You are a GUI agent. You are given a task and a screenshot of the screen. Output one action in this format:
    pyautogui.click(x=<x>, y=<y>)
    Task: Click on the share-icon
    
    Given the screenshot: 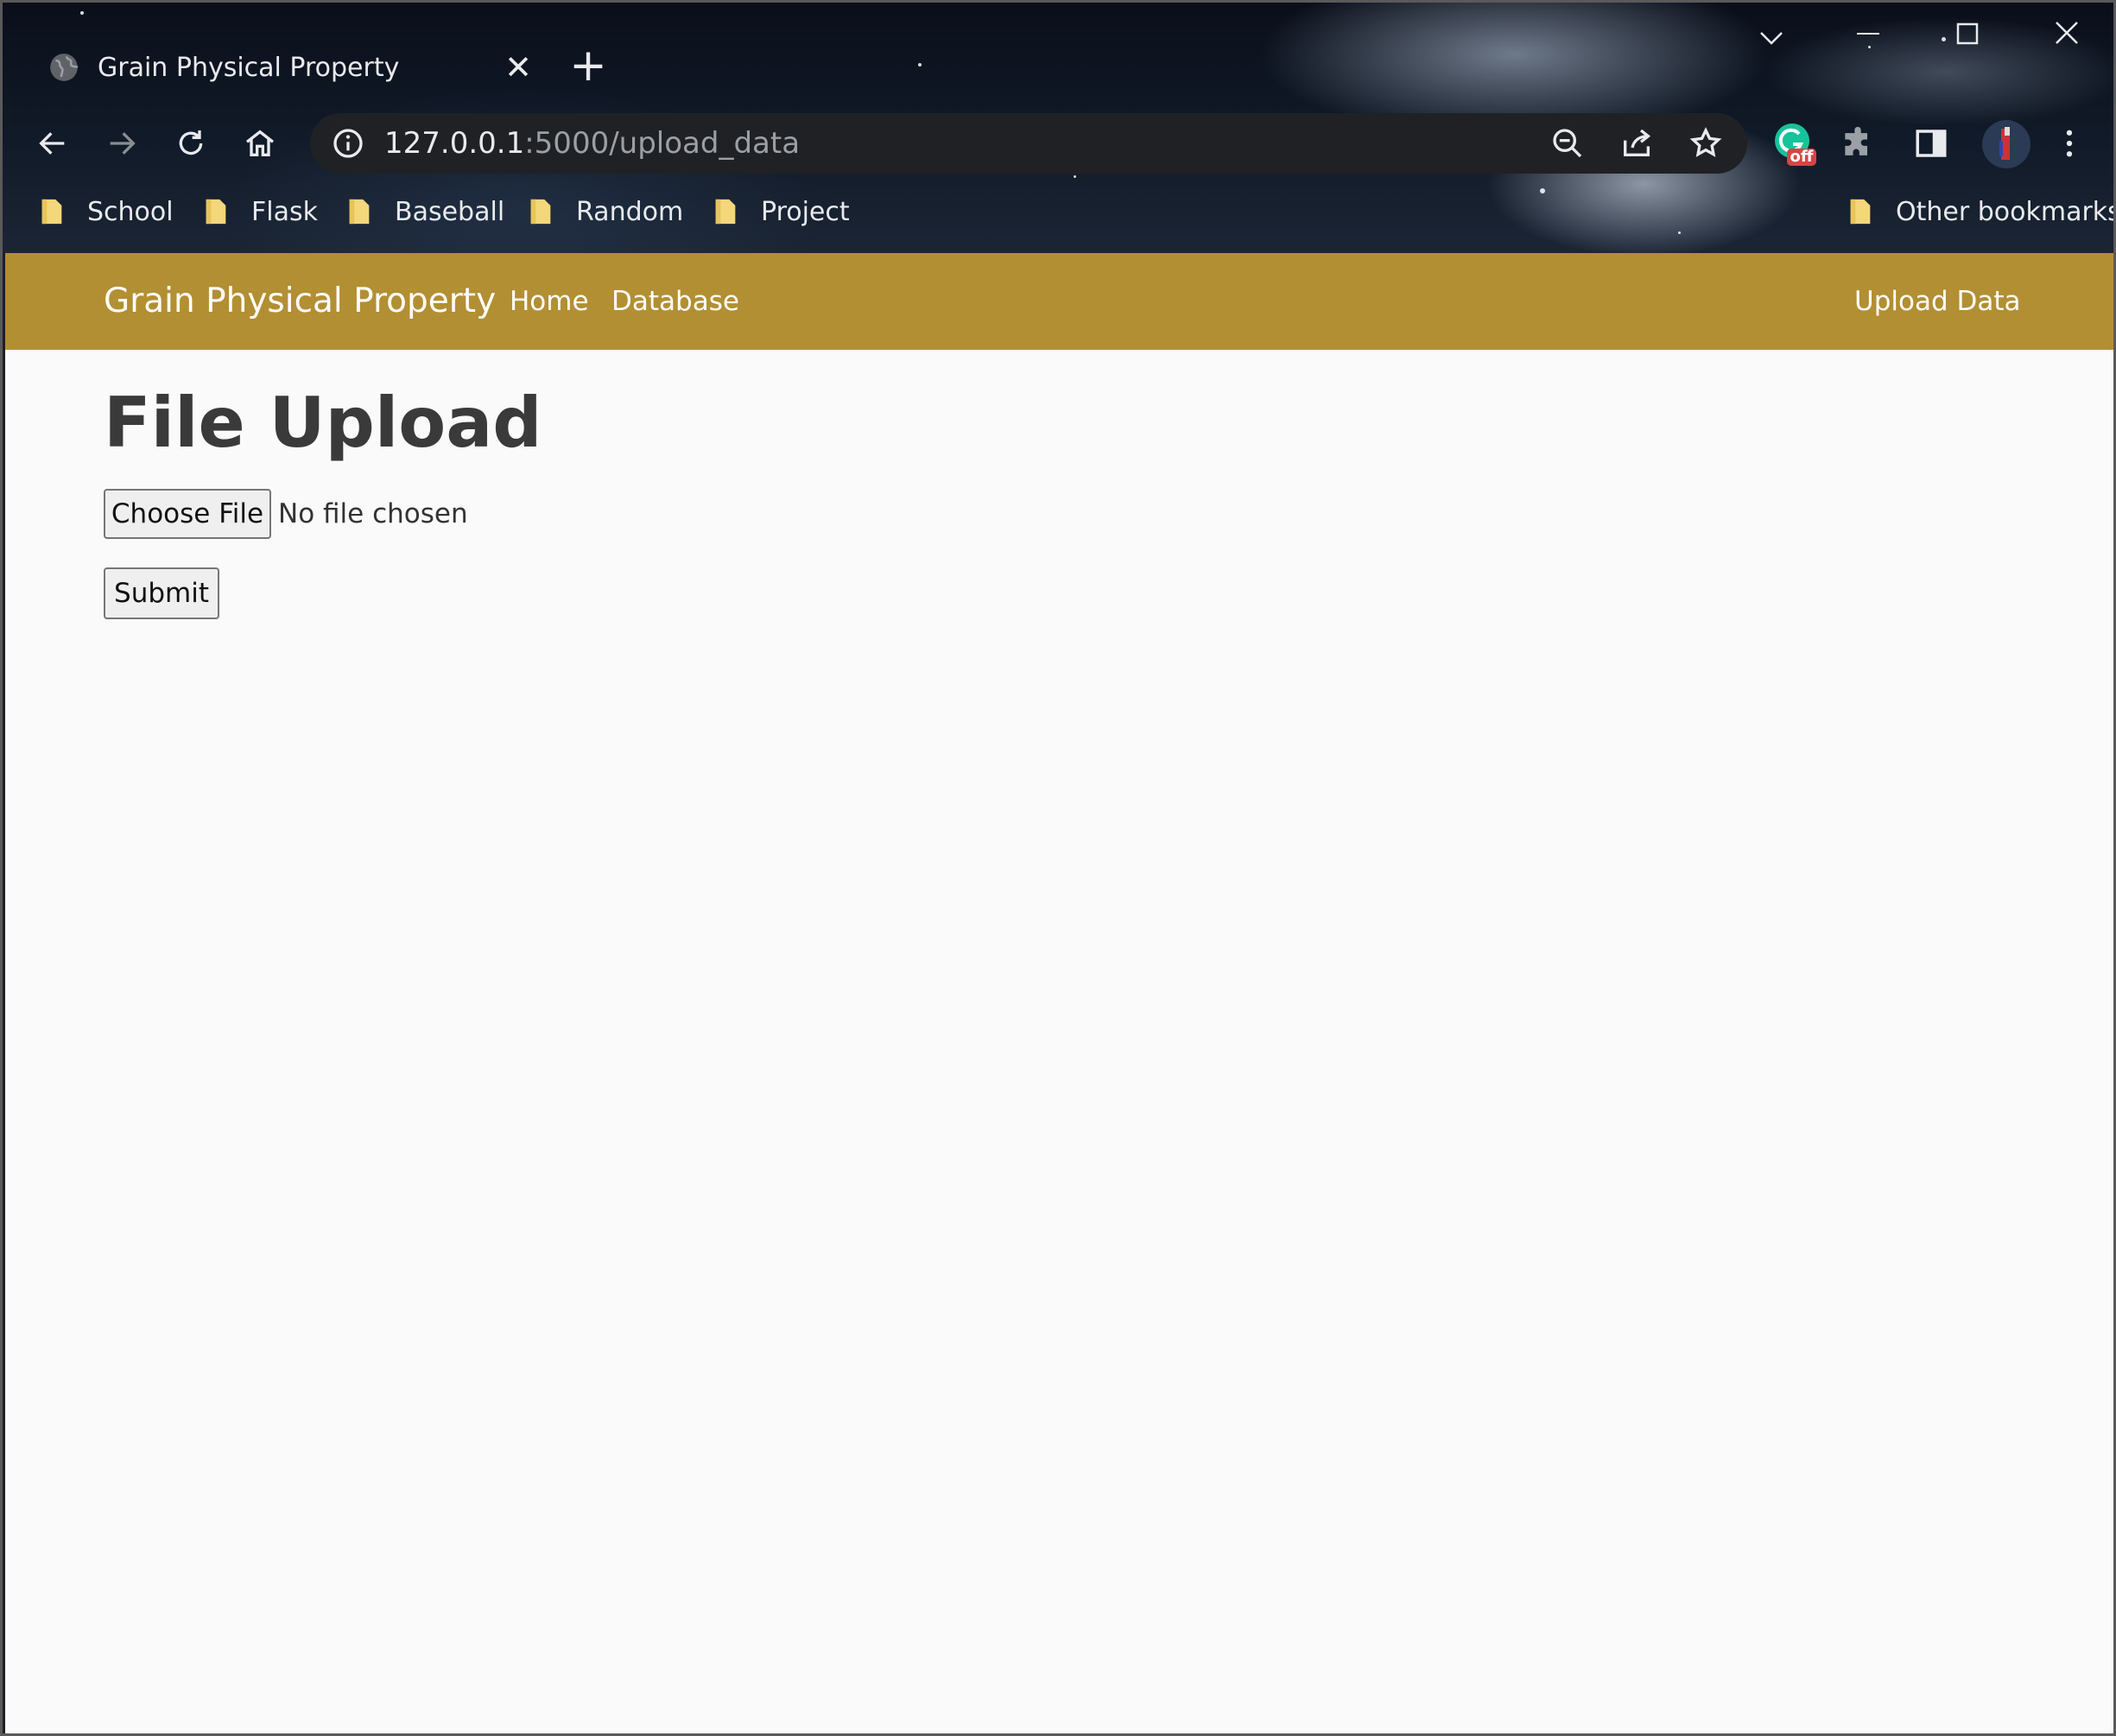 What is the action you would take?
    pyautogui.click(x=1636, y=143)
    